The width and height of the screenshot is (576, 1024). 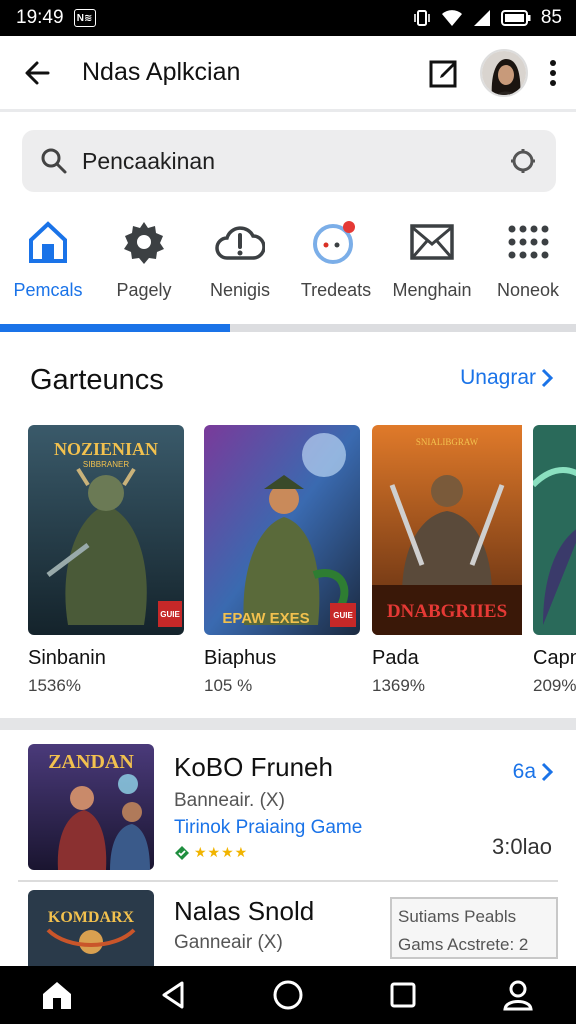 I want to click on arrow-left-icon, so click(x=37, y=72).